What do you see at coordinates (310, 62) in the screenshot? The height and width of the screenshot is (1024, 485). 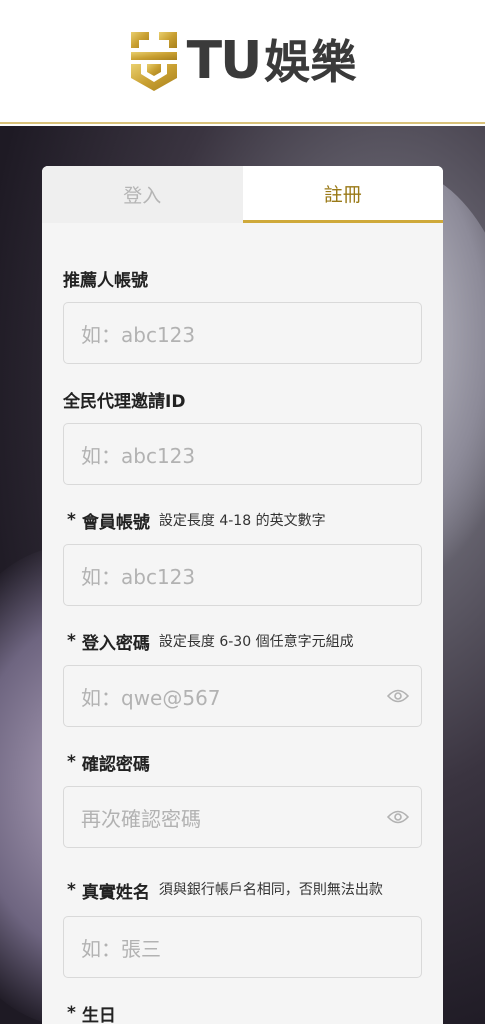 I see `brand-name-cjk: 娛樂` at bounding box center [310, 62].